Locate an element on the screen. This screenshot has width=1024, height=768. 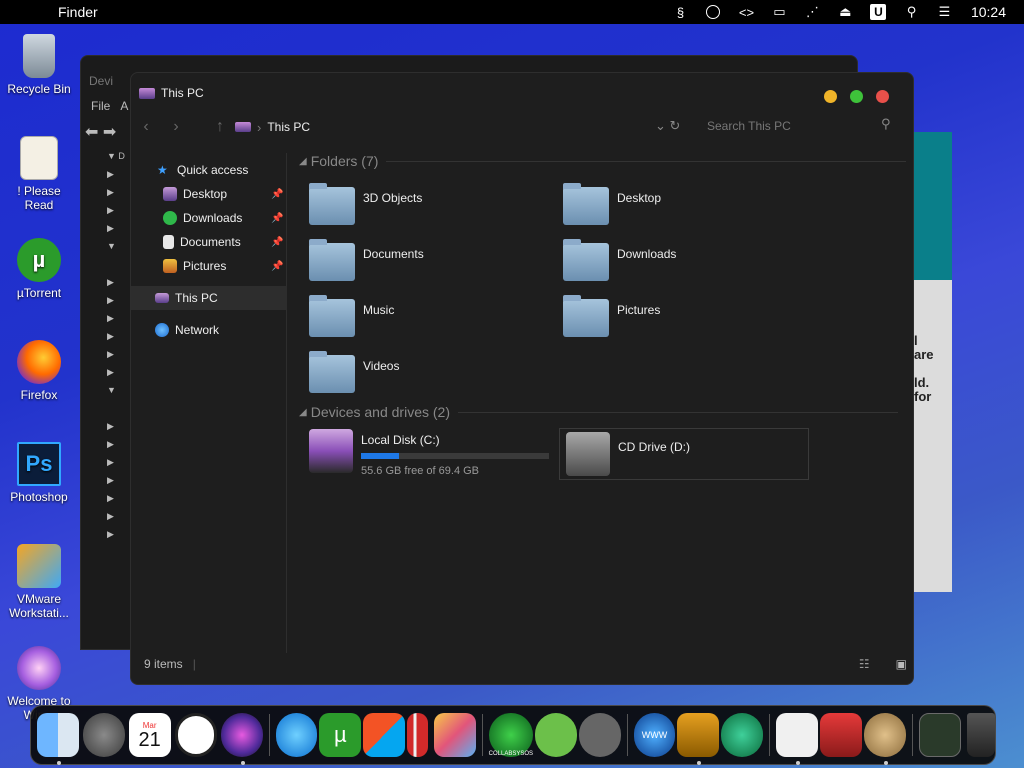
u-app-icon: U is located at coordinates (878, 12).